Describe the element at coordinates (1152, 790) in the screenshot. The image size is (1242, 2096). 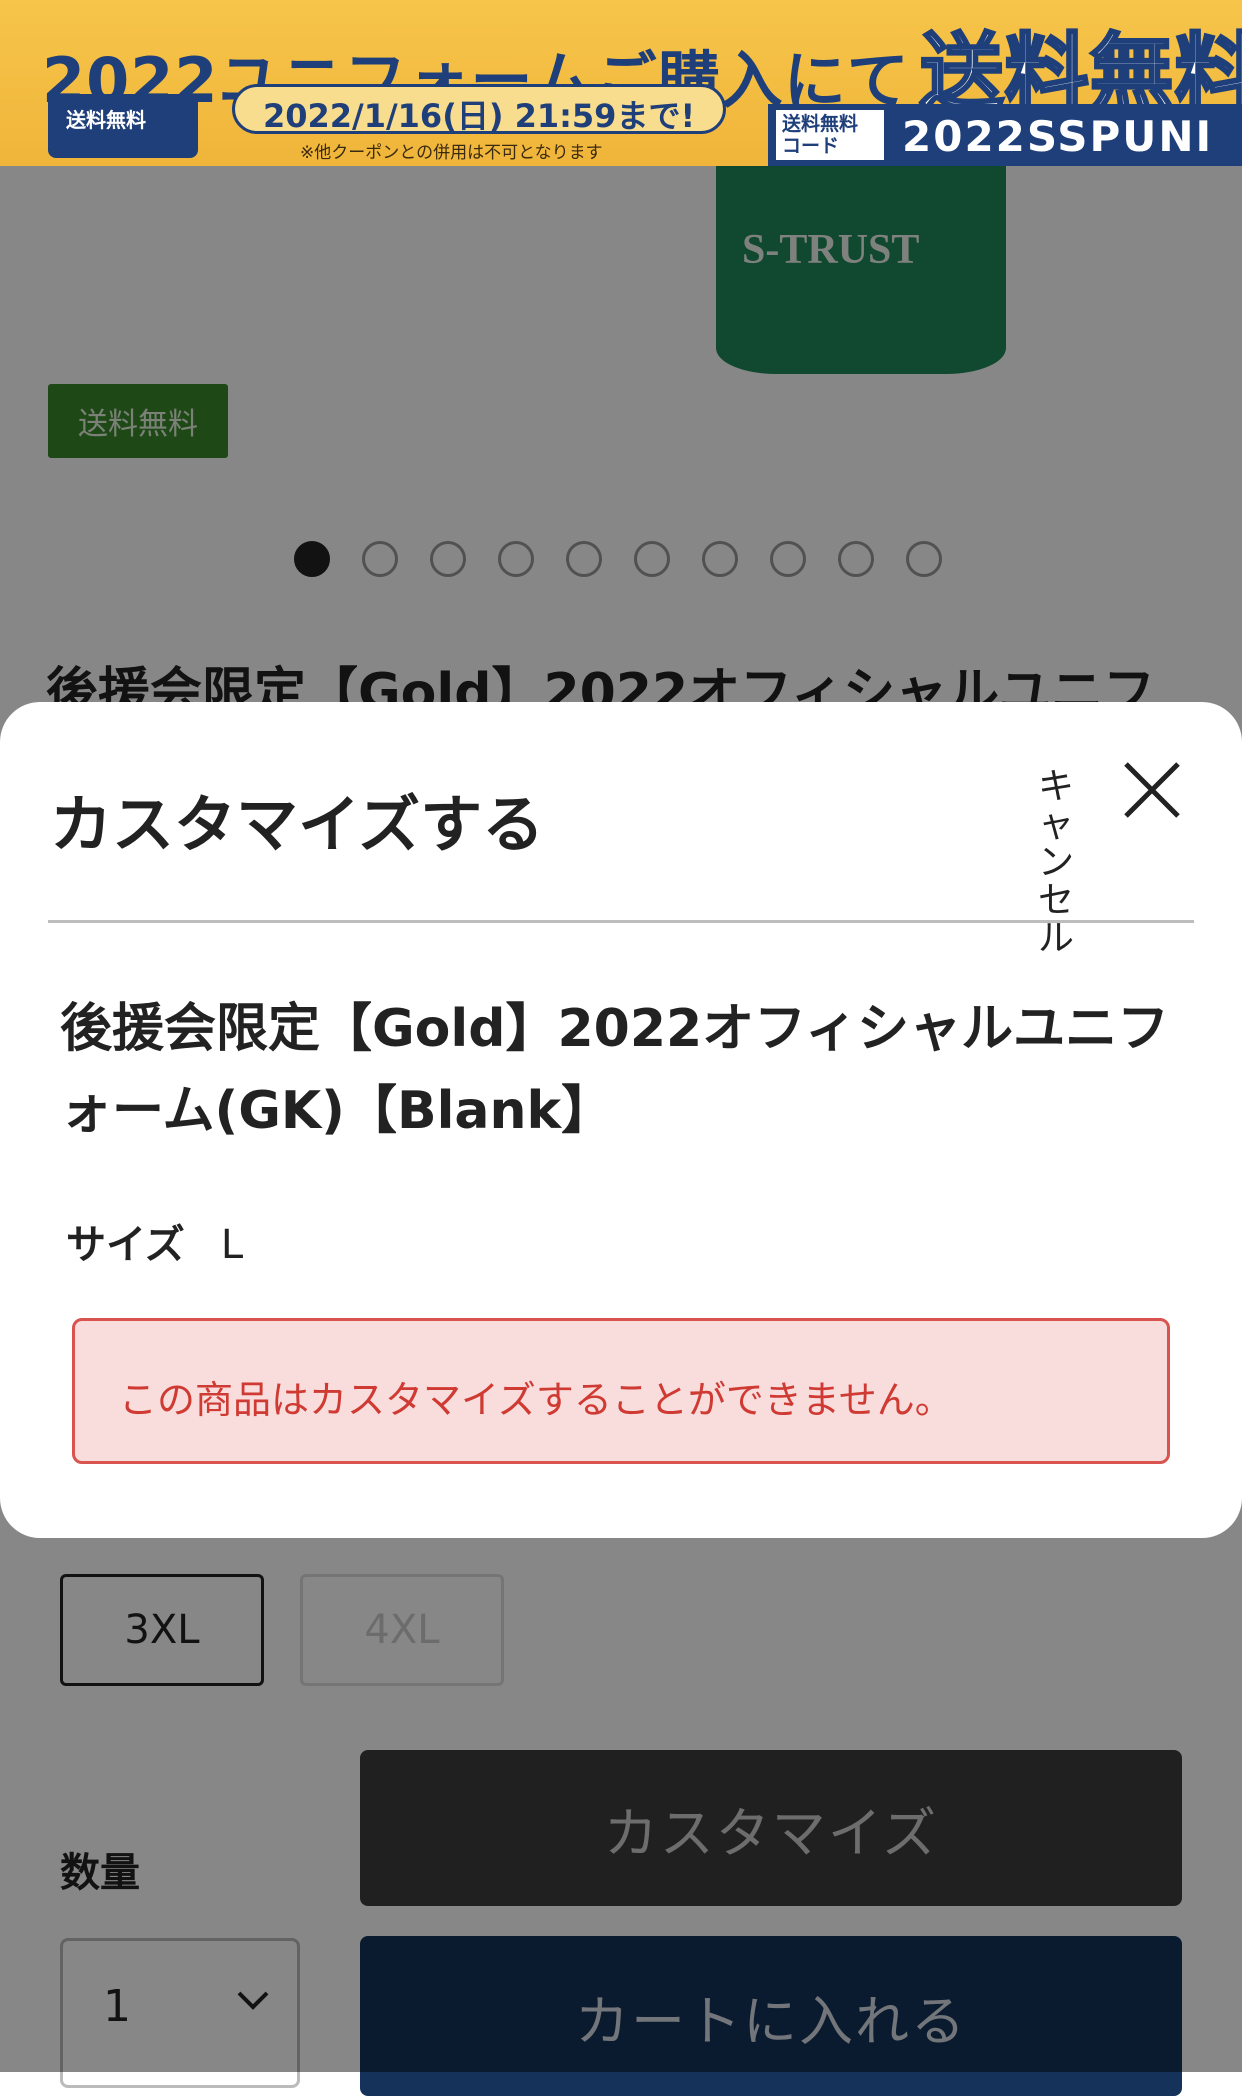
I see `close-icon` at that location.